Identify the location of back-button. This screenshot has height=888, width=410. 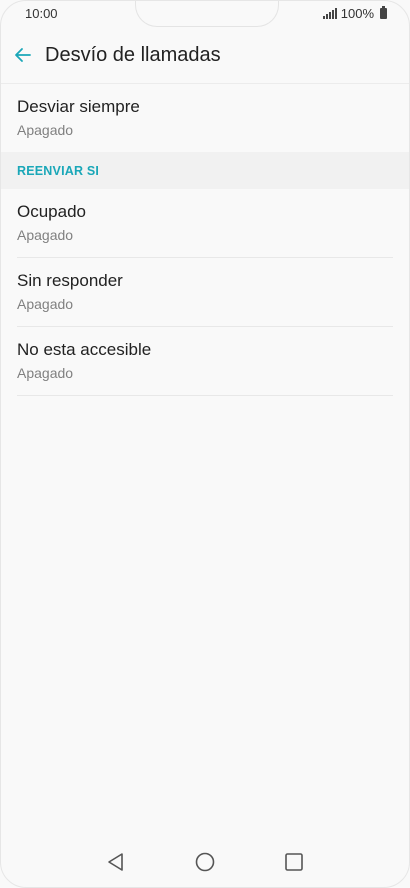
(23, 55).